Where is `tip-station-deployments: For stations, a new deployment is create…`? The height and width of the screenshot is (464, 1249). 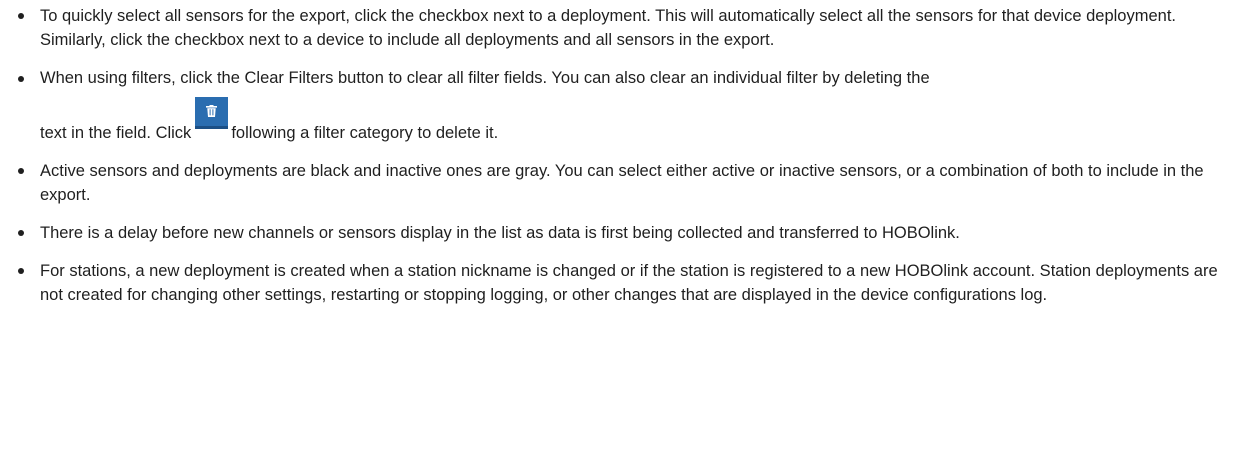 tip-station-deployments: For stations, a new deployment is create… is located at coordinates (622, 283).